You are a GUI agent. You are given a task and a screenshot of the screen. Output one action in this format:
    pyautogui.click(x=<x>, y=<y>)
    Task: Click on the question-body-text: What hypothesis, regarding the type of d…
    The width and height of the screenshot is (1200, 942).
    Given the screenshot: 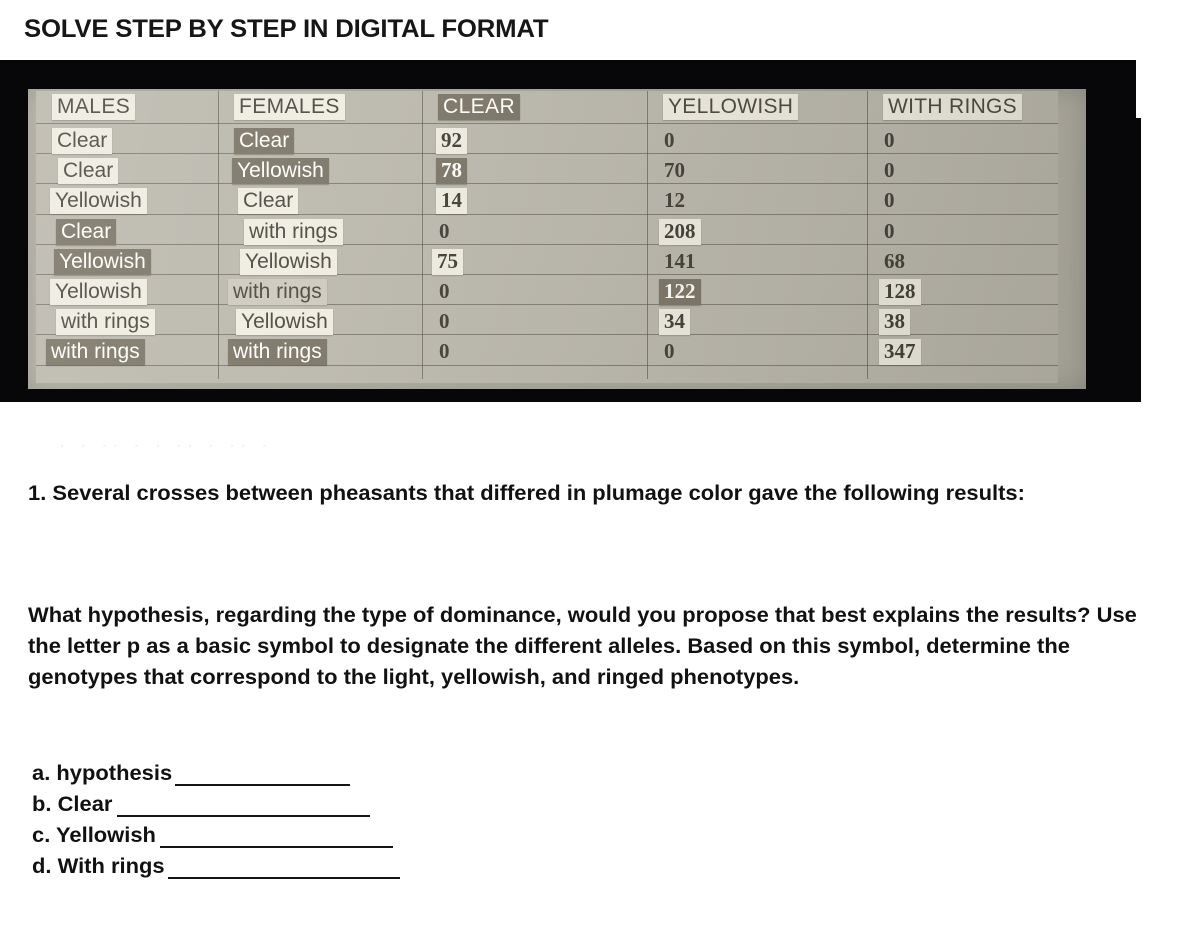 What is the action you would take?
    pyautogui.click(x=582, y=646)
    